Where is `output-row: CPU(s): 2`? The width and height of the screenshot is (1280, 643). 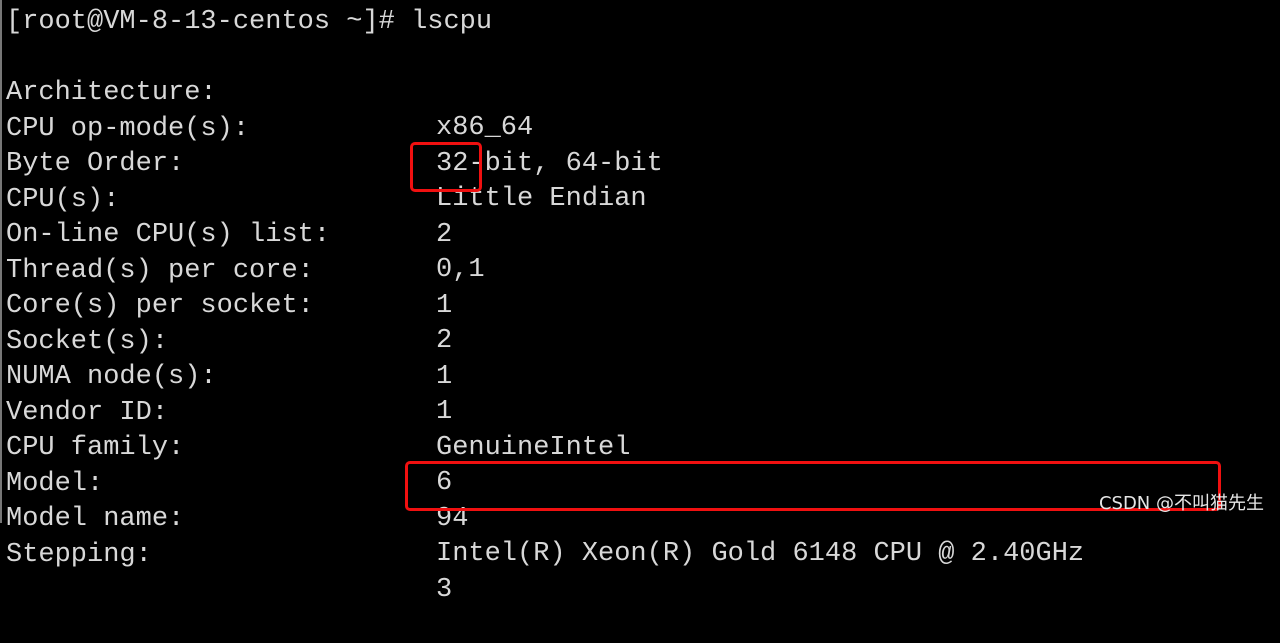 output-row: CPU(s): 2 is located at coordinates (229, 199).